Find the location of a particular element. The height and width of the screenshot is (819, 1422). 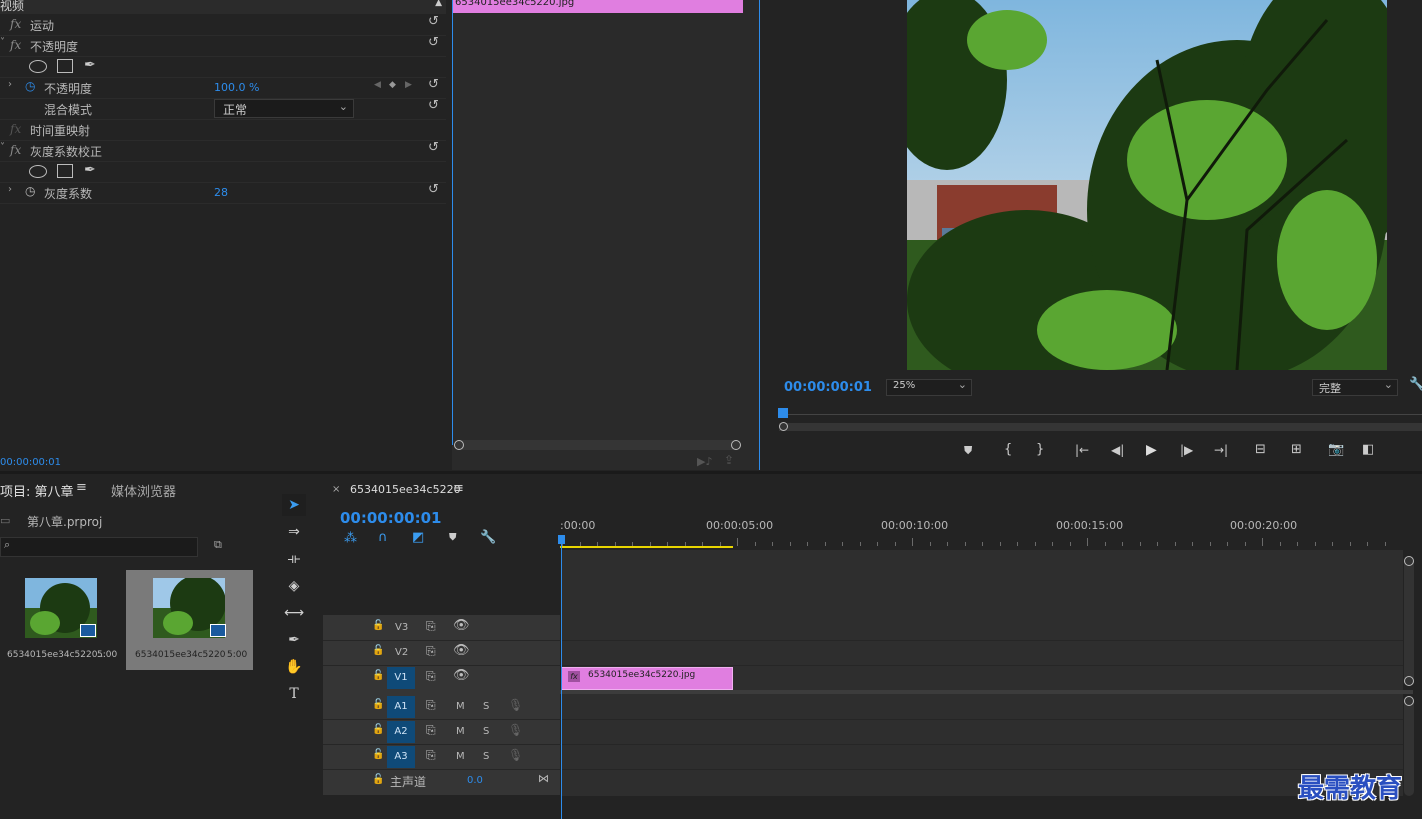

camera-icon: 📷 is located at coordinates (1336, 449).